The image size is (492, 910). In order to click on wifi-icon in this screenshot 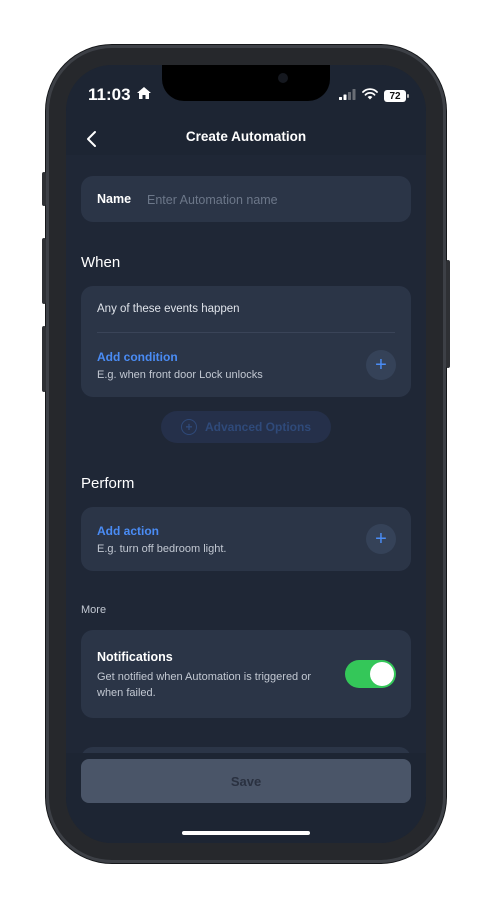, I will do `click(370, 96)`.